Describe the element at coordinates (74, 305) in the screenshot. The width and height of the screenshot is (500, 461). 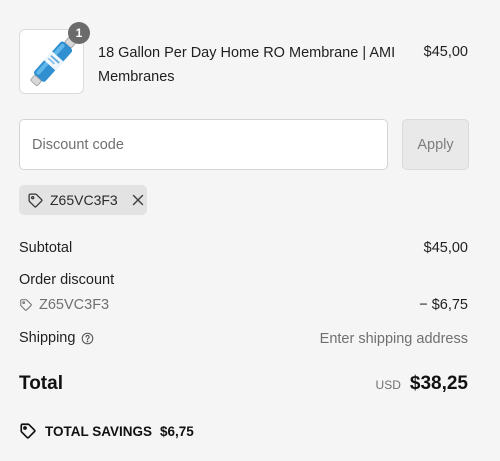
I see `discount-code-label: Z65VC3F3` at that location.